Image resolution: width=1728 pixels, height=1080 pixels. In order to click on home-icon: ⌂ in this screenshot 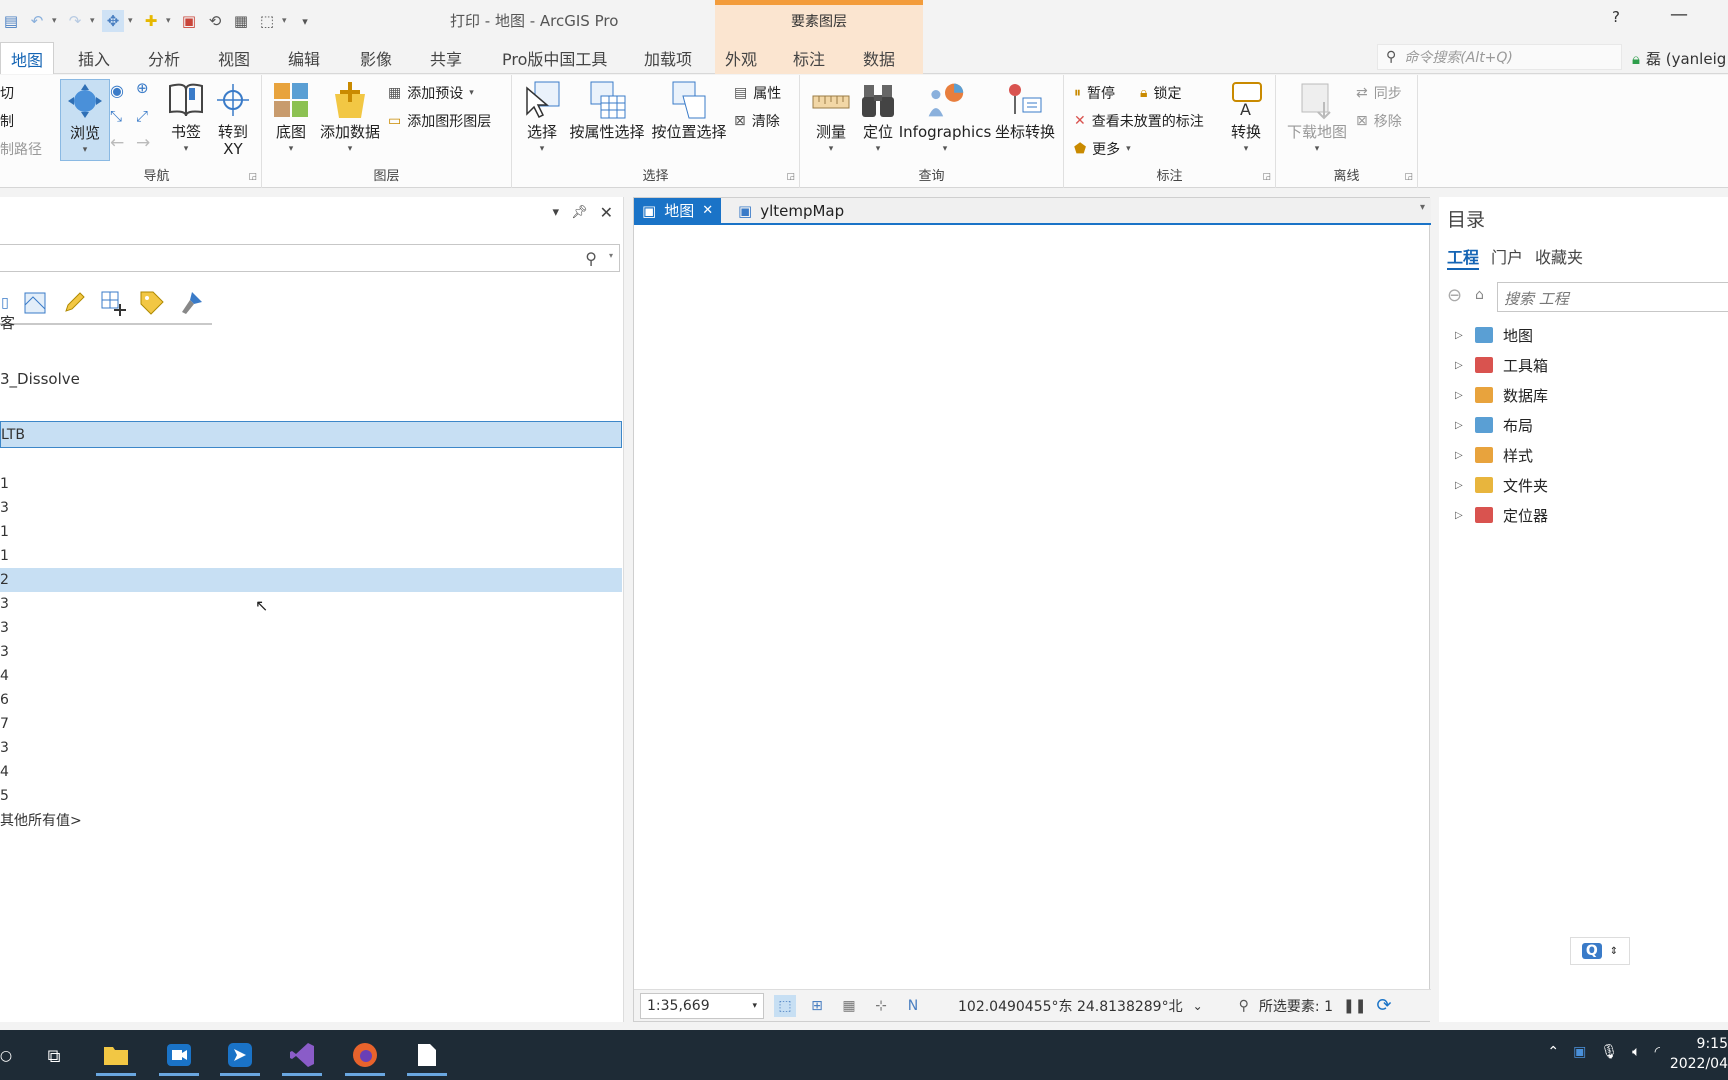, I will do `click(1479, 295)`.